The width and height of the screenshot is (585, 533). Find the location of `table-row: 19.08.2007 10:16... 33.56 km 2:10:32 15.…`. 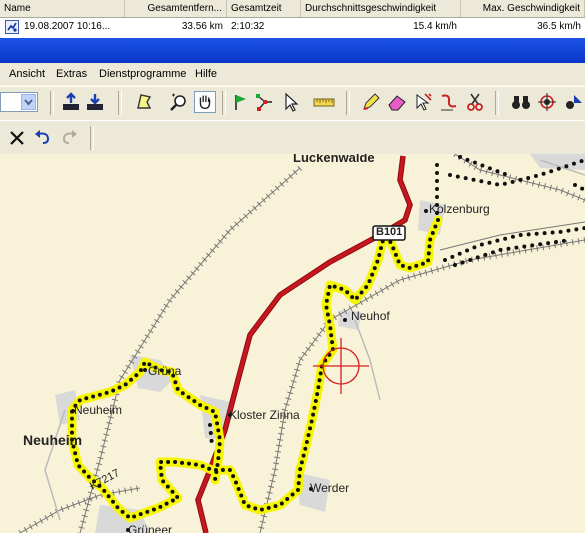

table-row: 19.08.2007 10:16... 33.56 km 2:10:32 15.… is located at coordinates (292, 27).